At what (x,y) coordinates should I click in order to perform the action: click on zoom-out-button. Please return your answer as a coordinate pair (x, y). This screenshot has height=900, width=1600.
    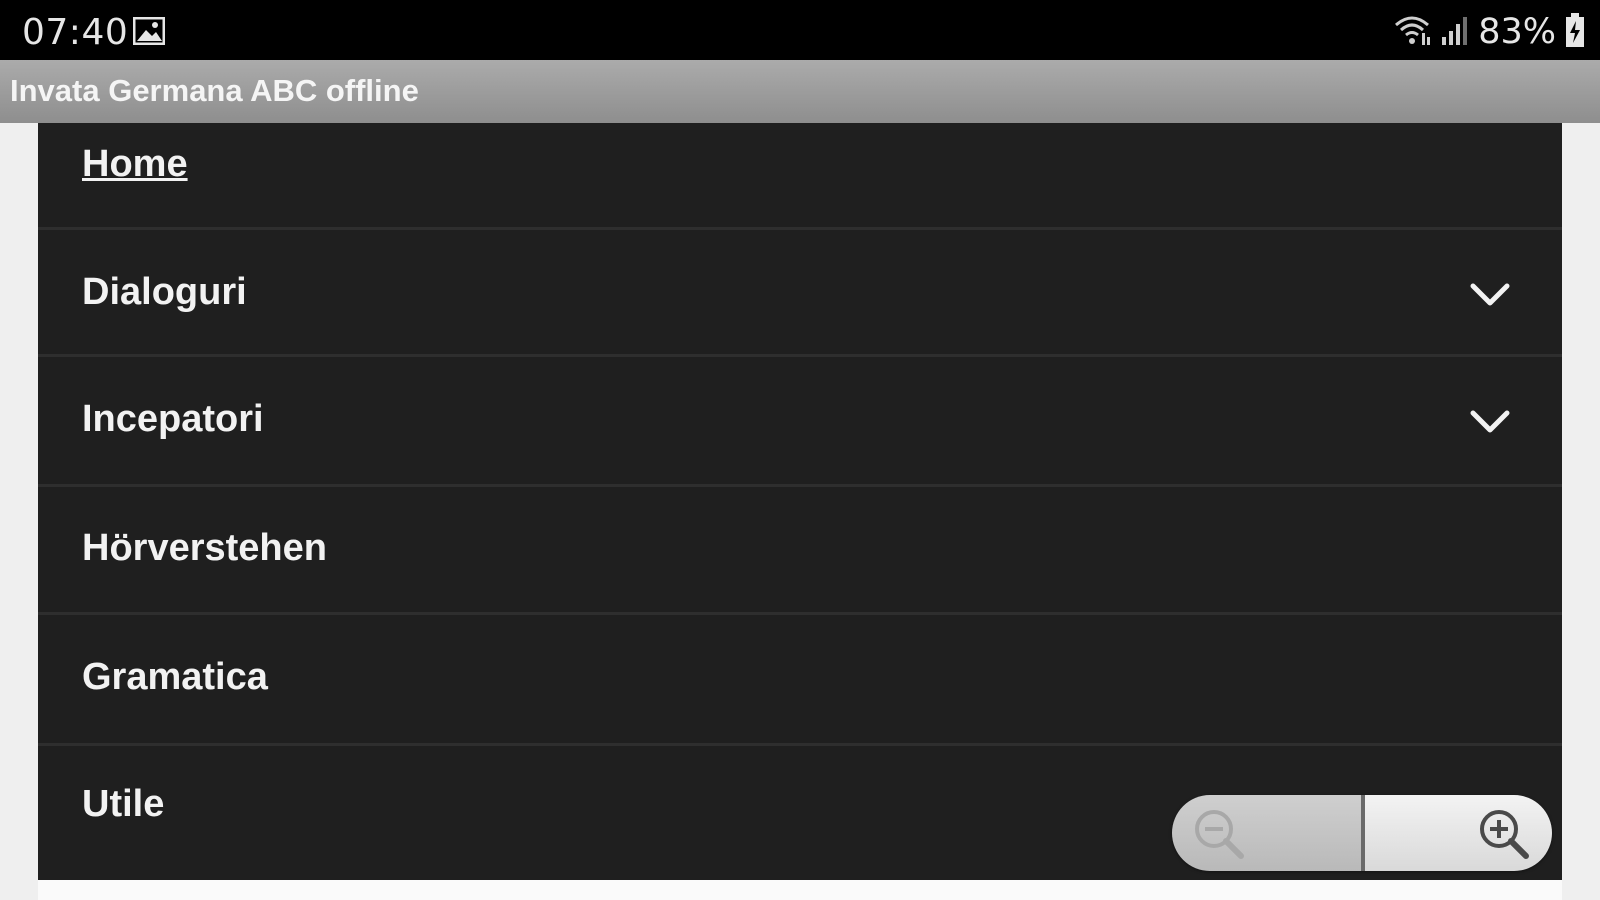
    Looking at the image, I should click on (1266, 833).